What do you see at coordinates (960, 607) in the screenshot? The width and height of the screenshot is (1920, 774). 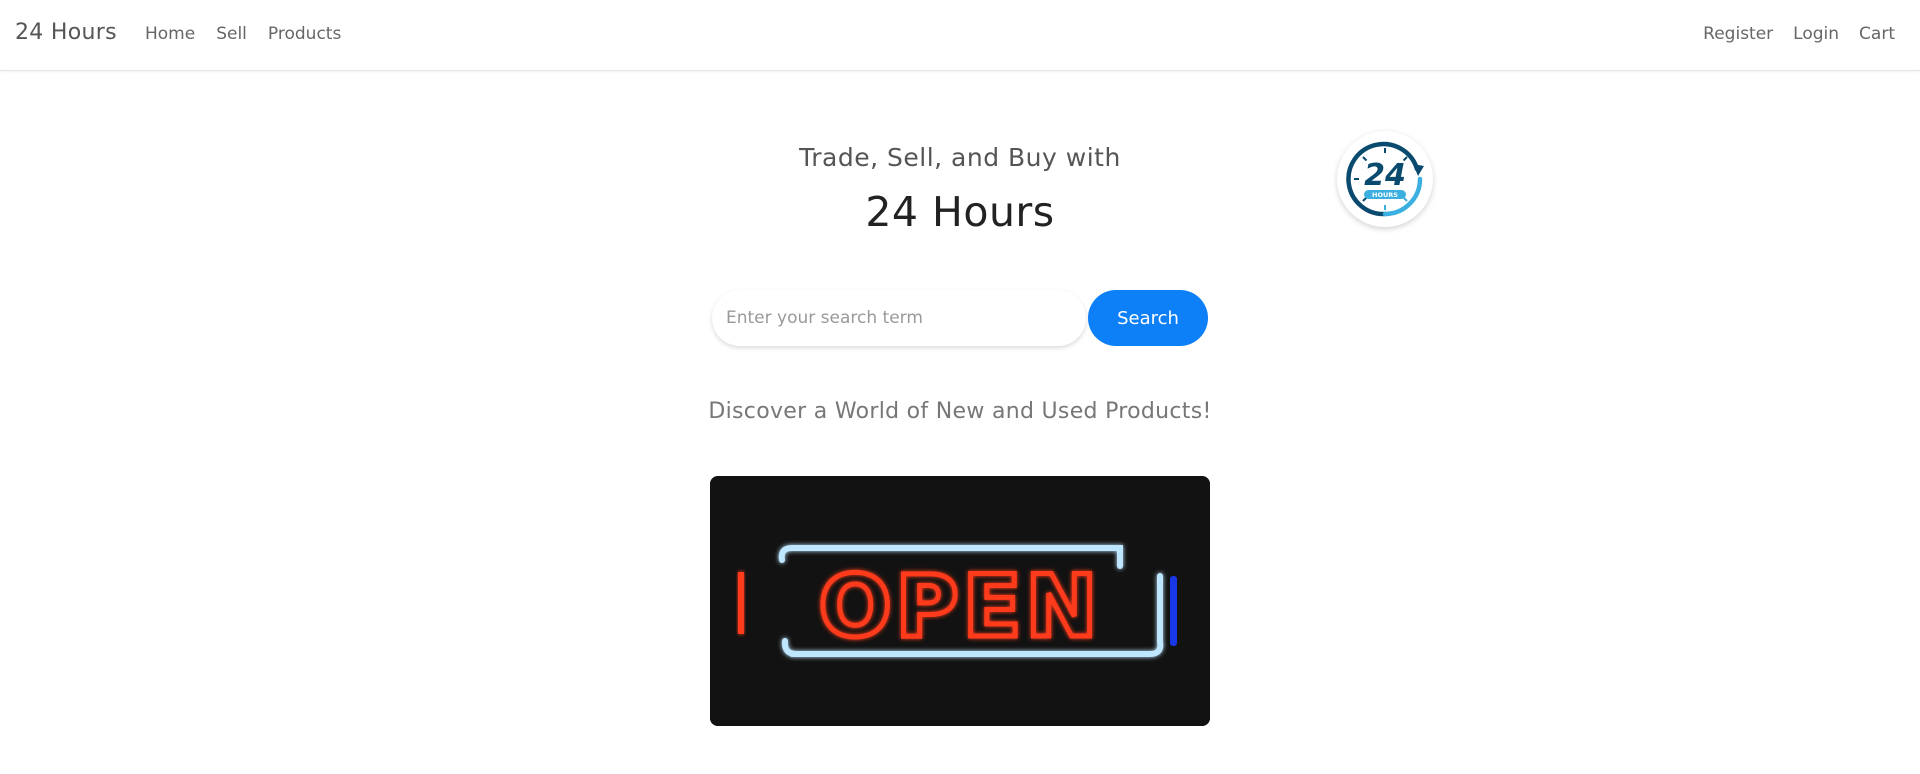 I see `sign-text: OPEN` at bounding box center [960, 607].